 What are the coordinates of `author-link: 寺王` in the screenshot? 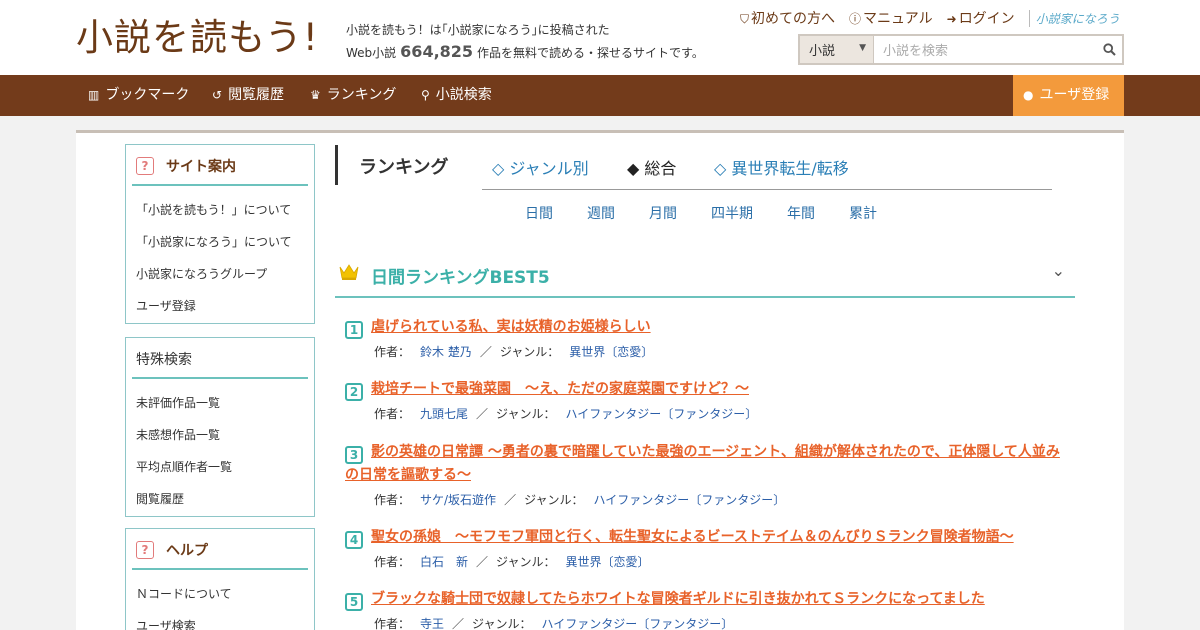 It's located at (432, 623).